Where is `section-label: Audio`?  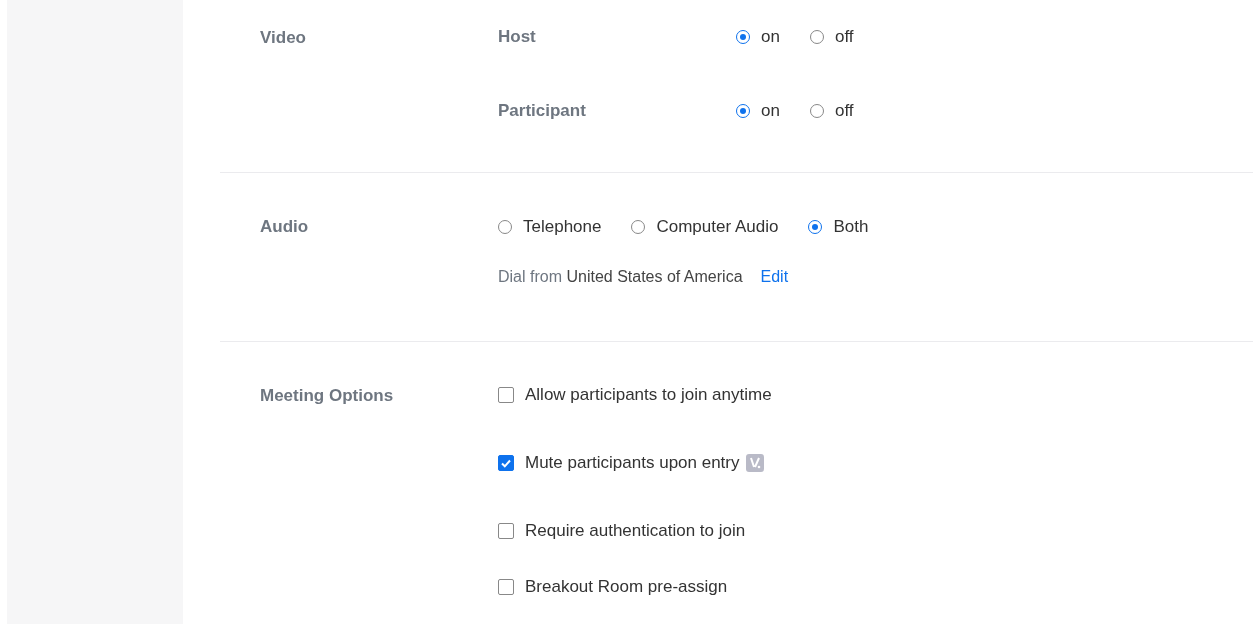 section-label: Audio is located at coordinates (284, 227).